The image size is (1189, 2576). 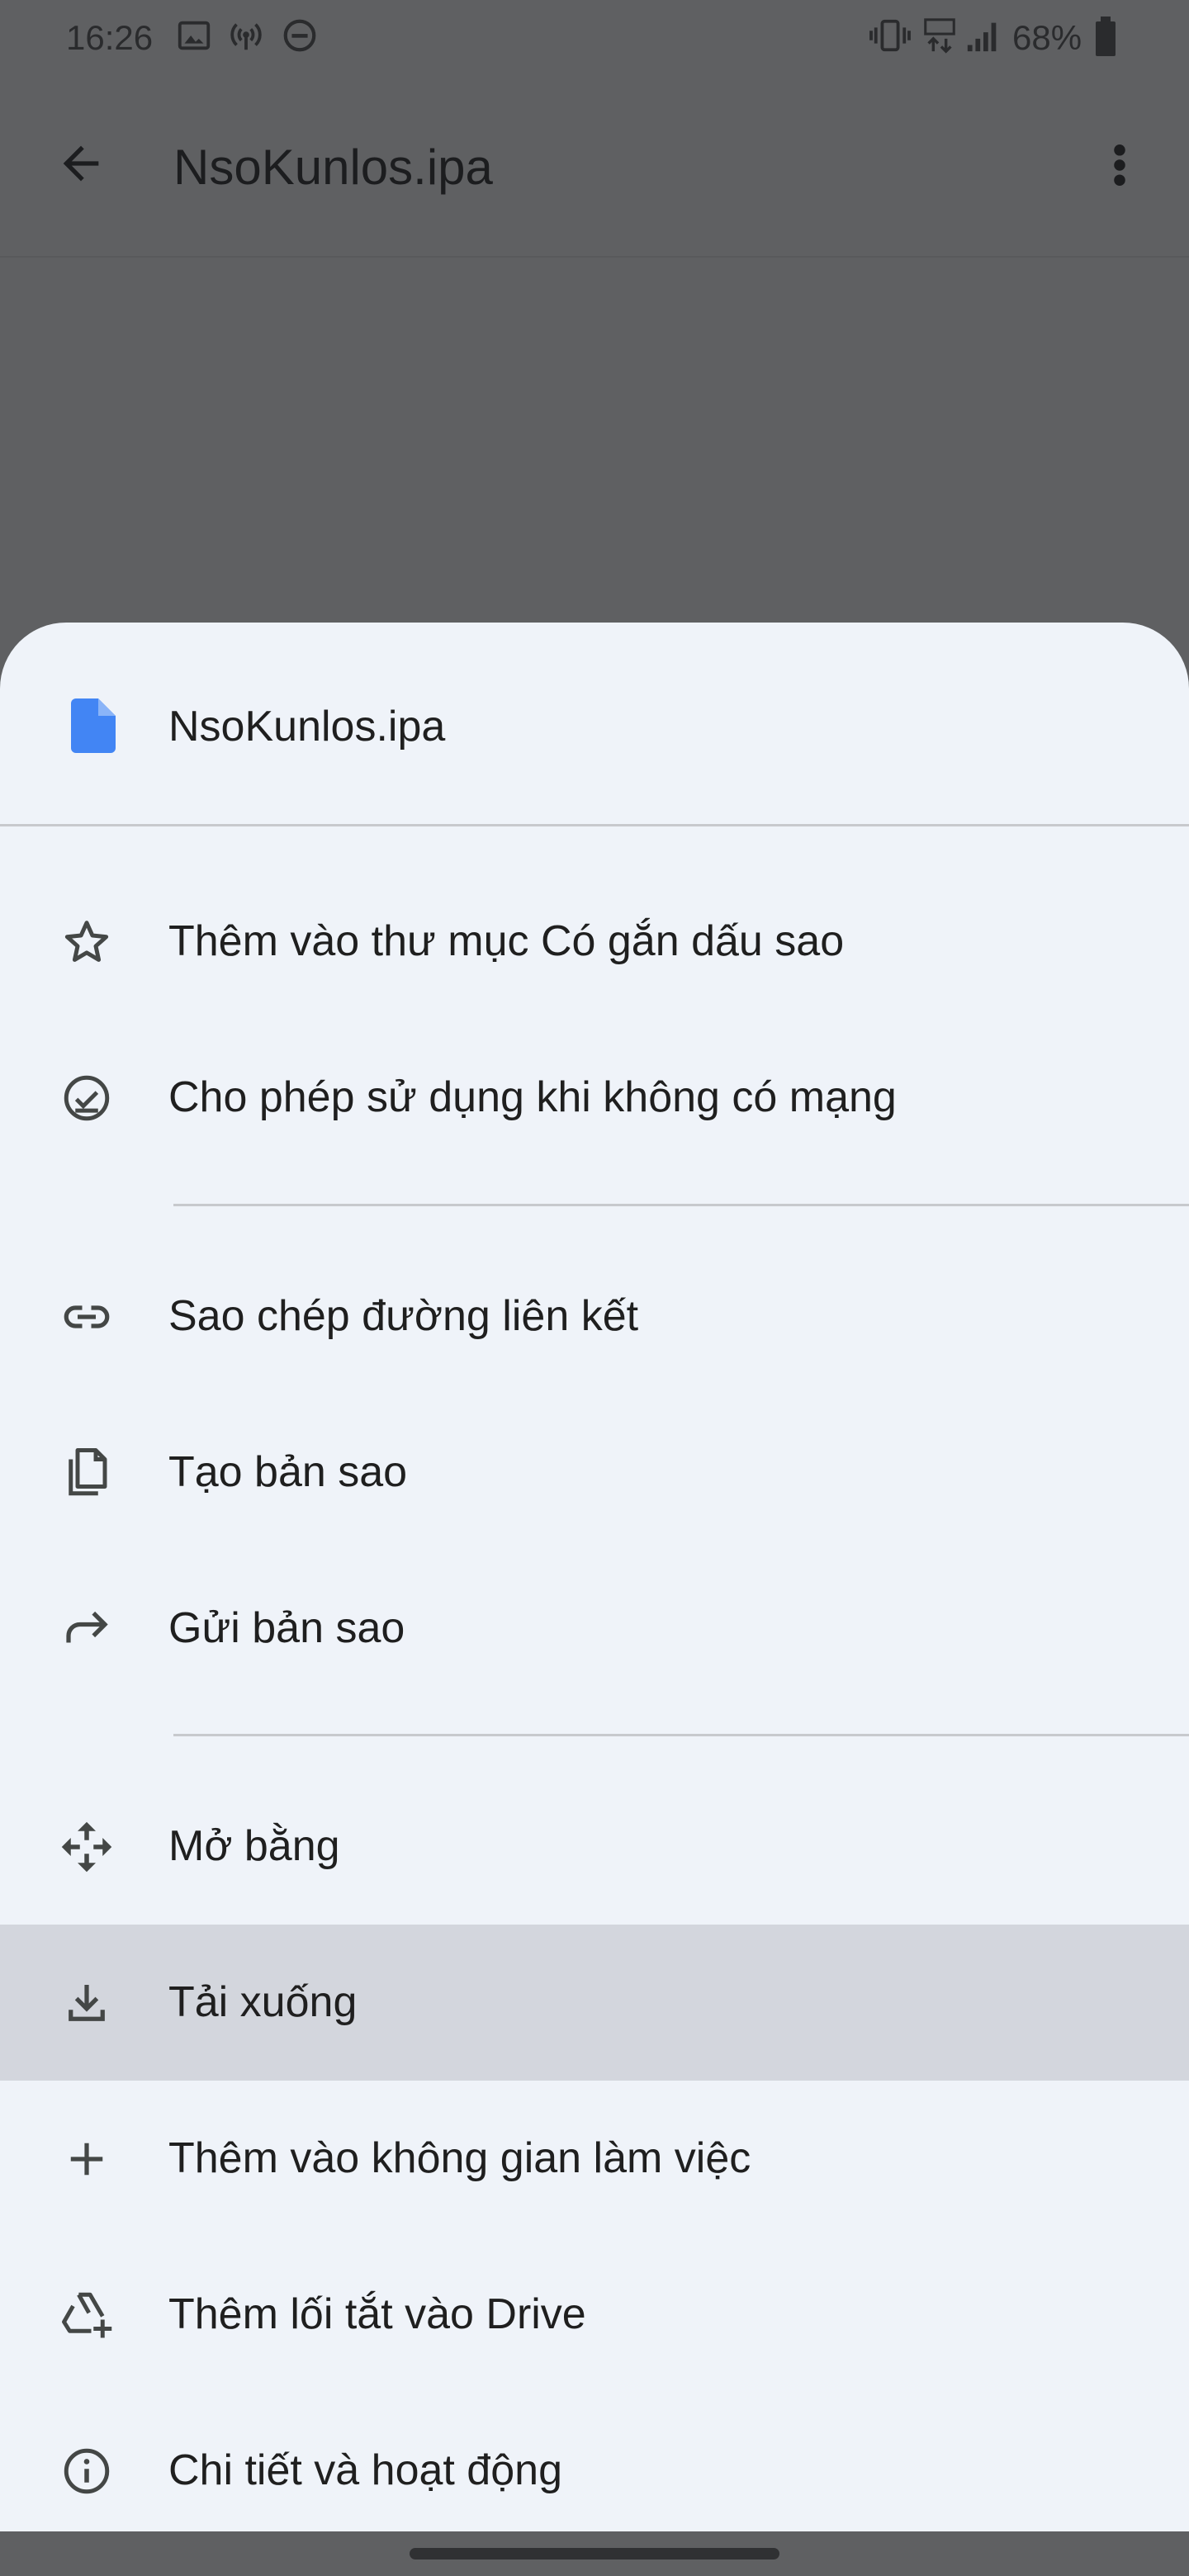 What do you see at coordinates (506, 941) in the screenshot?
I see `menu-item-label: Thêm vào thư mục Có gắn dấu sao` at bounding box center [506, 941].